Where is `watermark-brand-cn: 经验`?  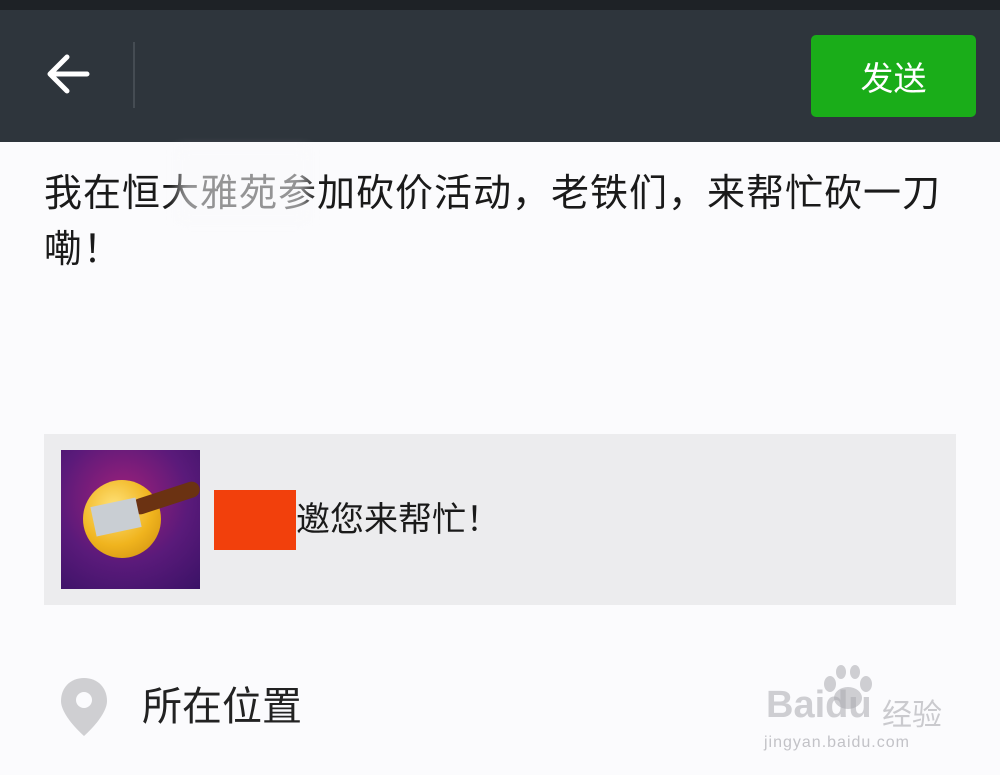
watermark-brand-cn: 经验 is located at coordinates (912, 715).